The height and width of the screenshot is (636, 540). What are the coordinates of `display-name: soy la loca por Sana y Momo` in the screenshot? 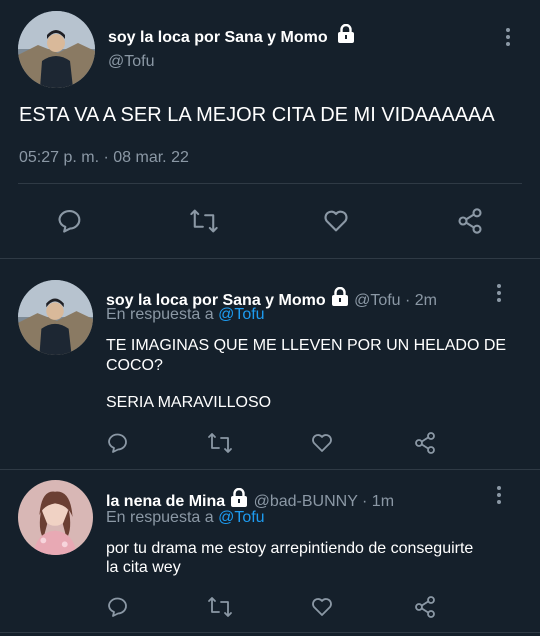 It's located at (232, 36).